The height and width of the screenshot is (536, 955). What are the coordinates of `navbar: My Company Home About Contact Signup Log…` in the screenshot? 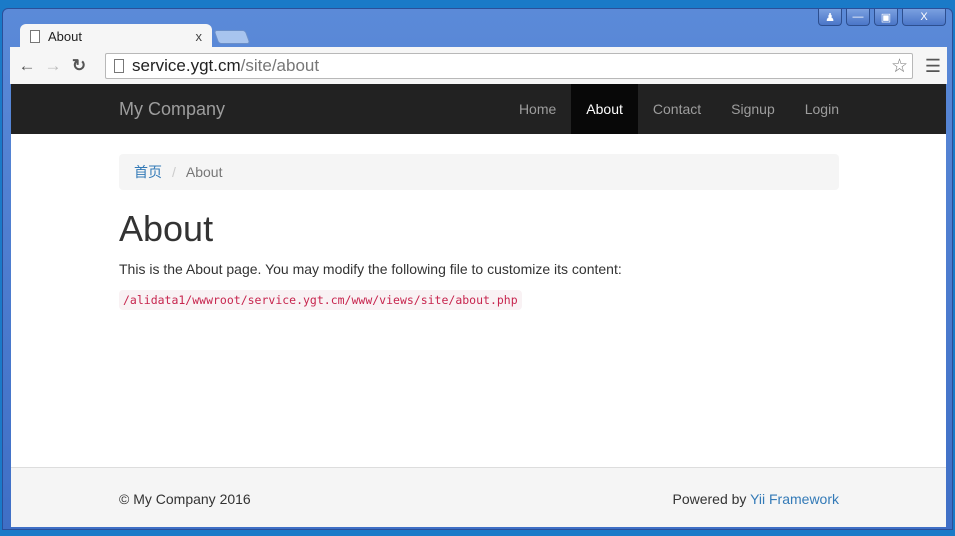 It's located at (478, 109).